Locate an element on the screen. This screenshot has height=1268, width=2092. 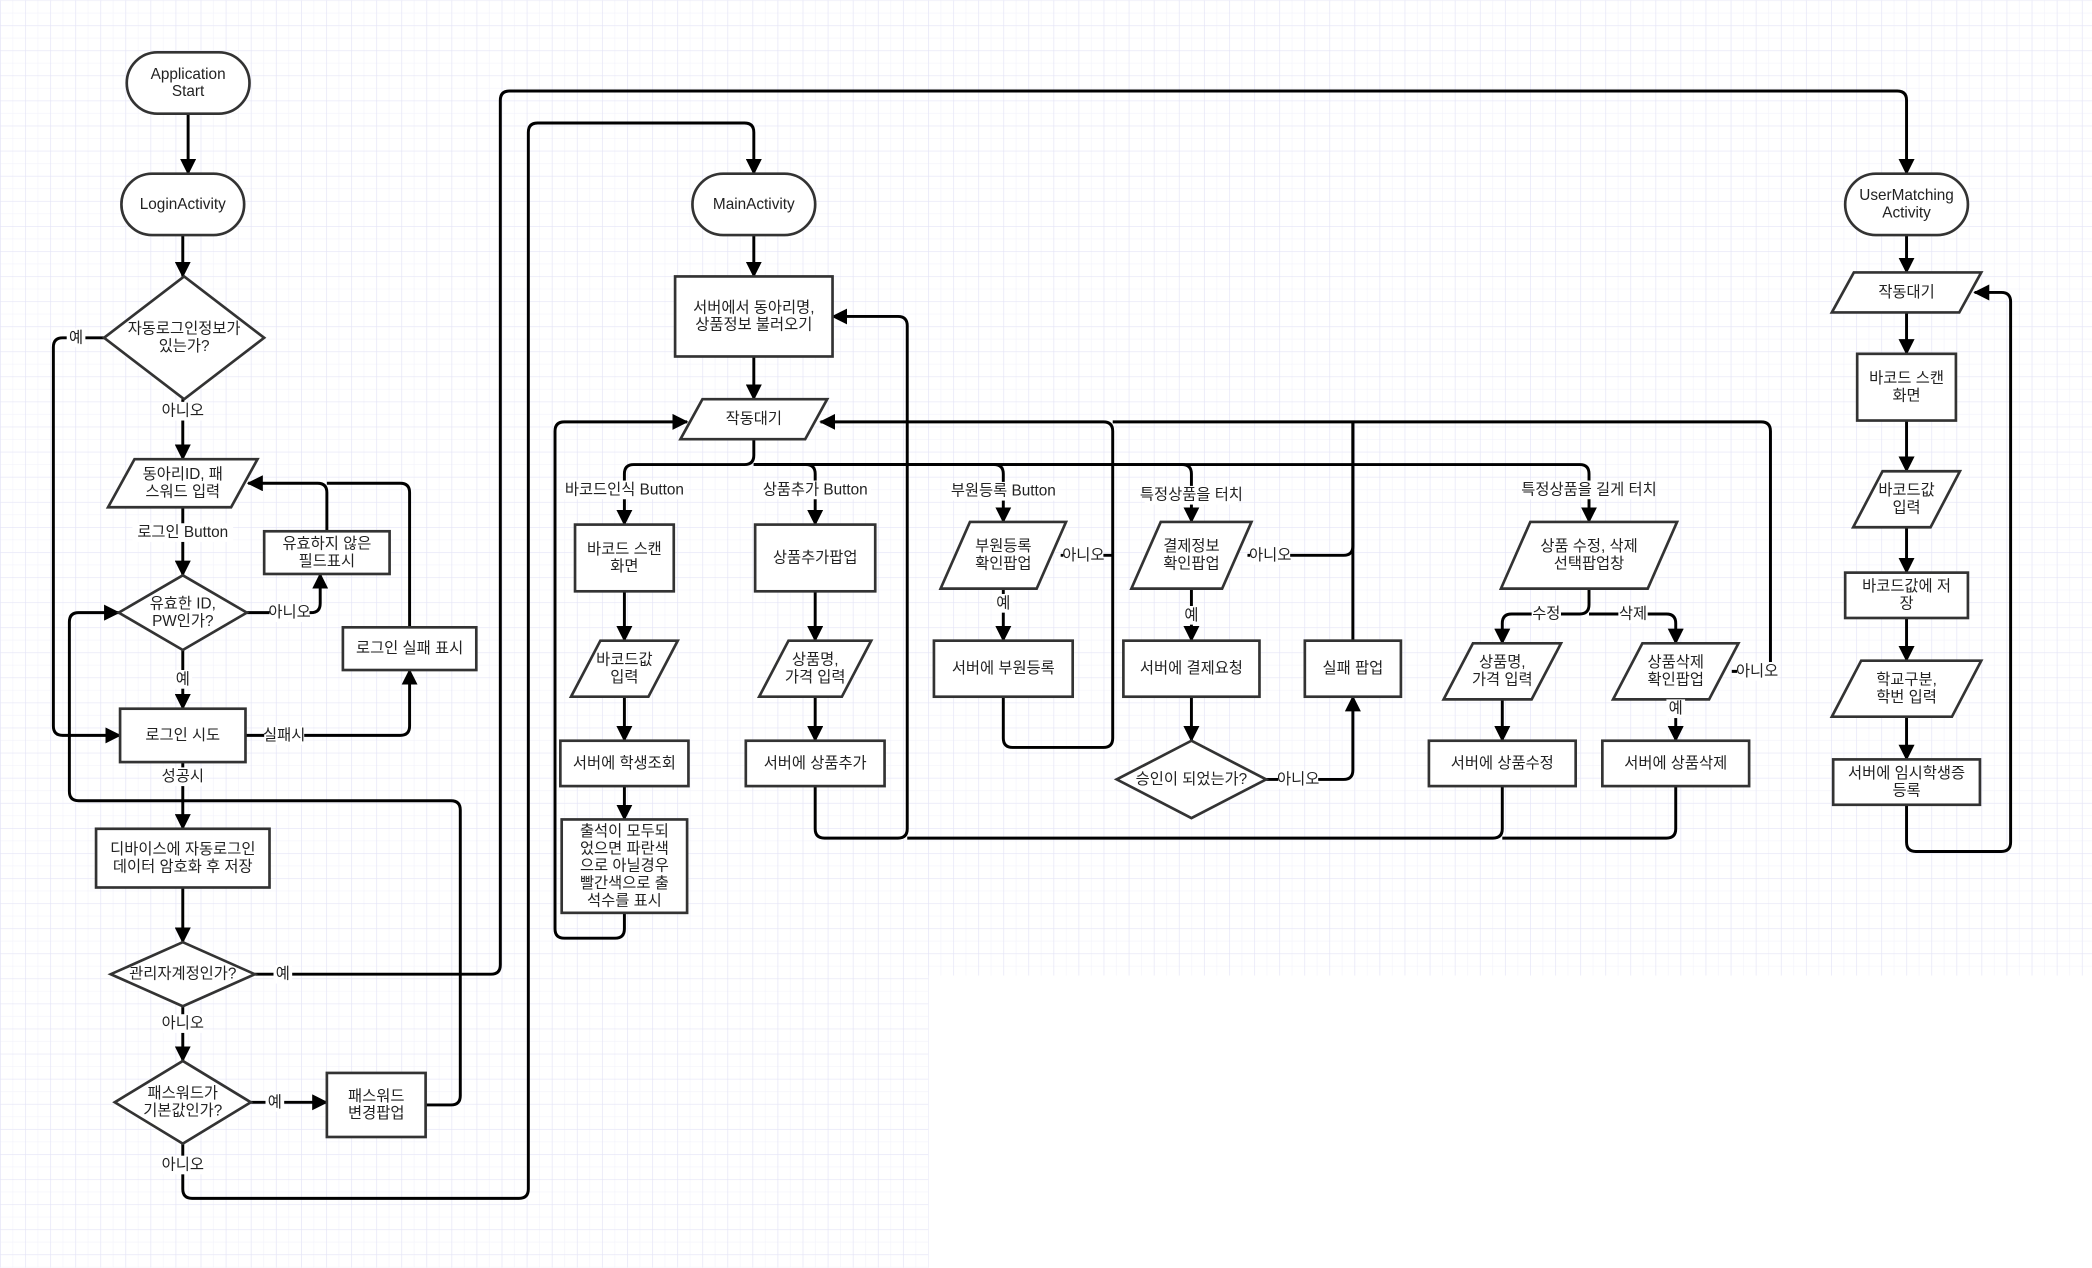
node-label: MainActivity is located at coordinates (754, 204).